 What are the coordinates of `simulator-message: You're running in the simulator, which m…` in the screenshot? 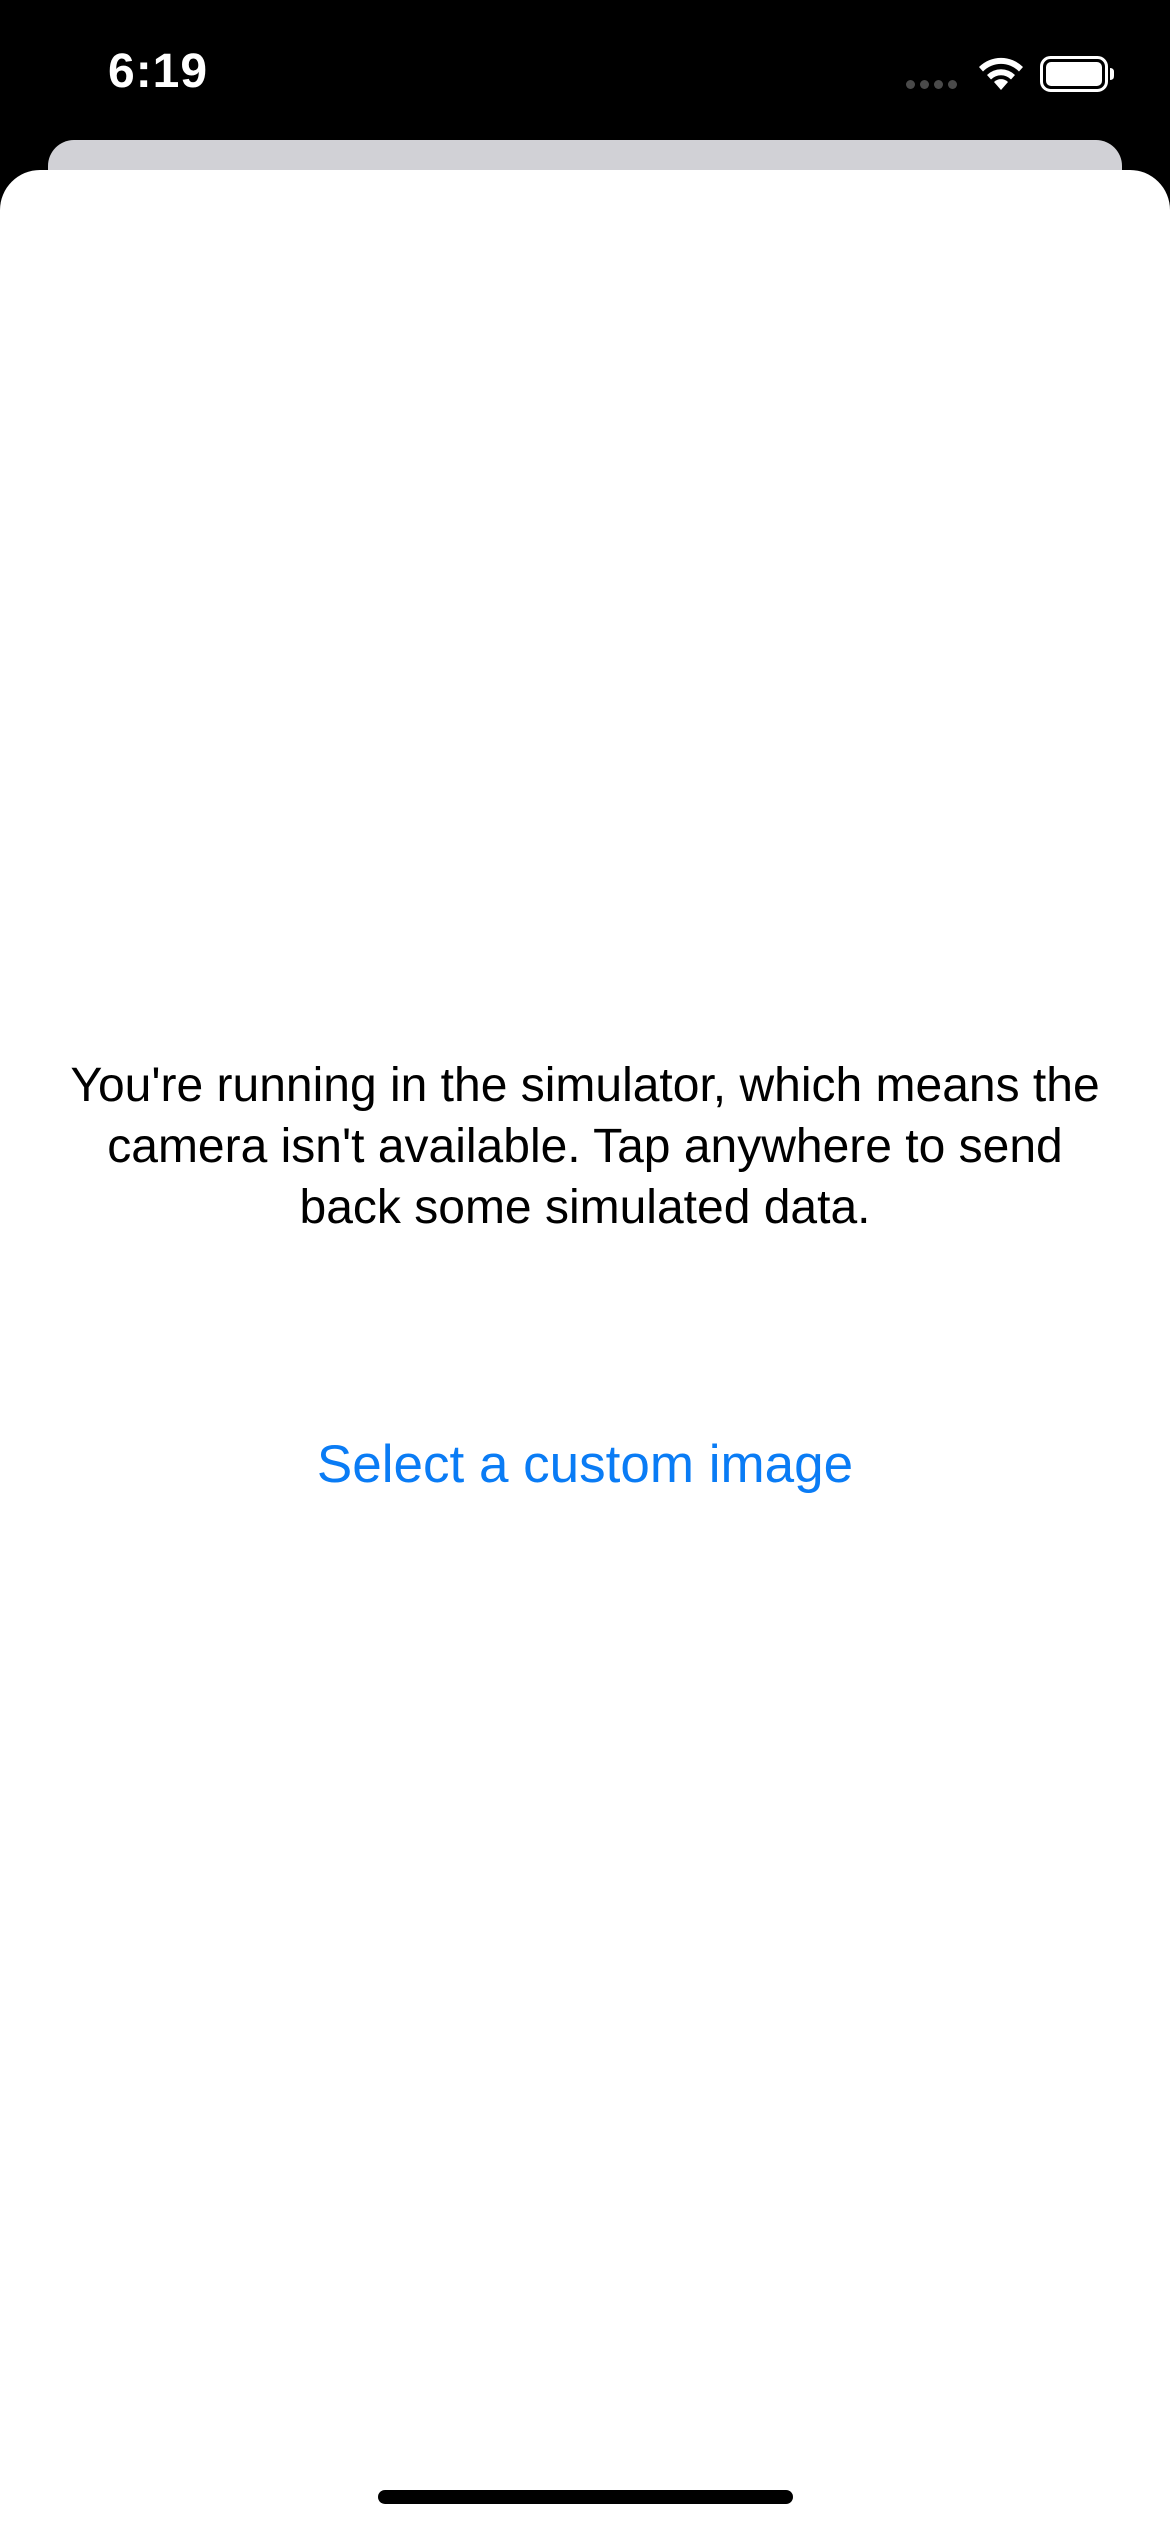 It's located at (585, 1146).